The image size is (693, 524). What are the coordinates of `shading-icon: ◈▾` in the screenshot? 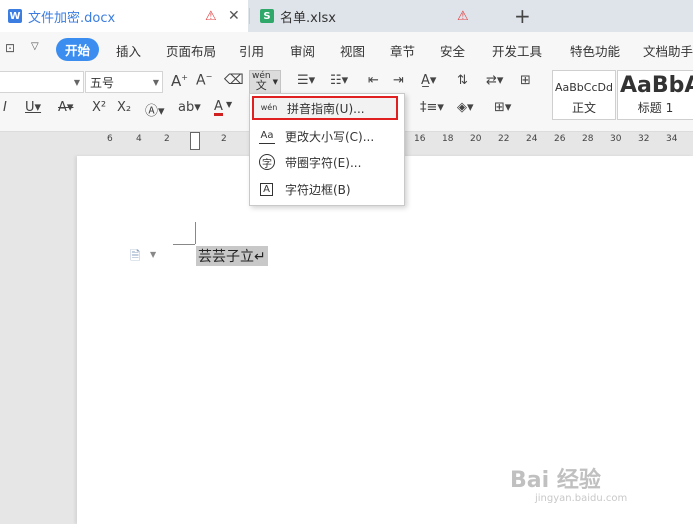 It's located at (465, 107).